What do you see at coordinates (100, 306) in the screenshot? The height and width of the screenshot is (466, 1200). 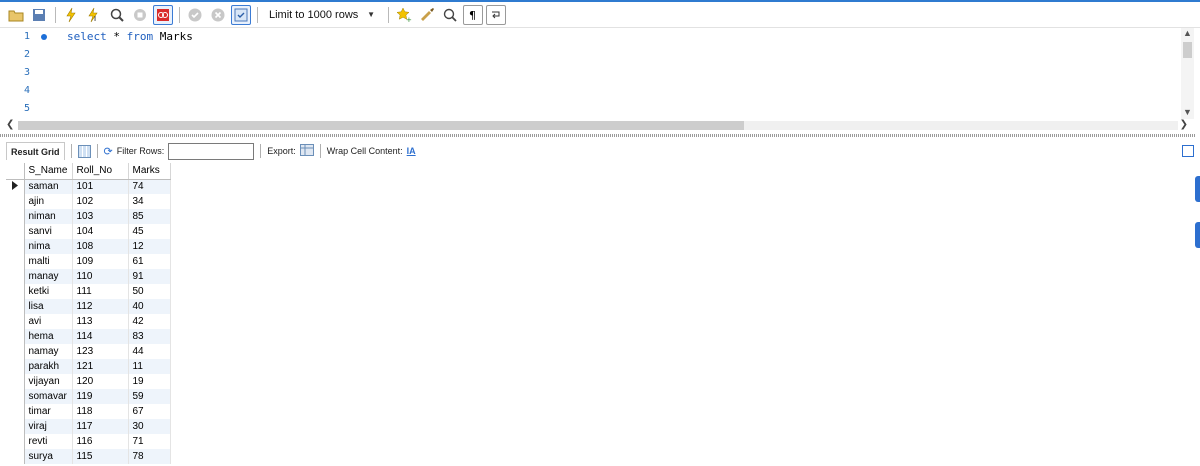 I see `table-cell-roll-no: 112` at bounding box center [100, 306].